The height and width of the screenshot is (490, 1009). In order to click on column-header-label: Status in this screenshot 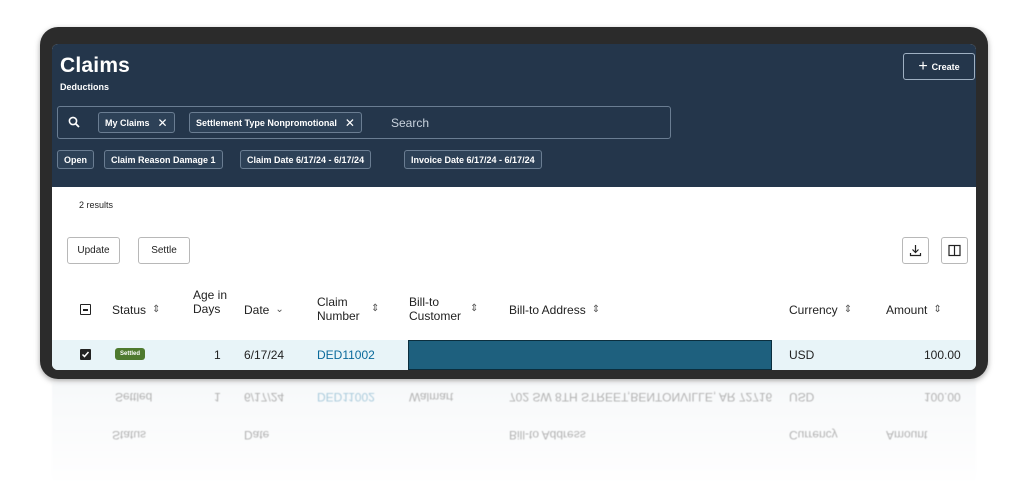, I will do `click(129, 310)`.